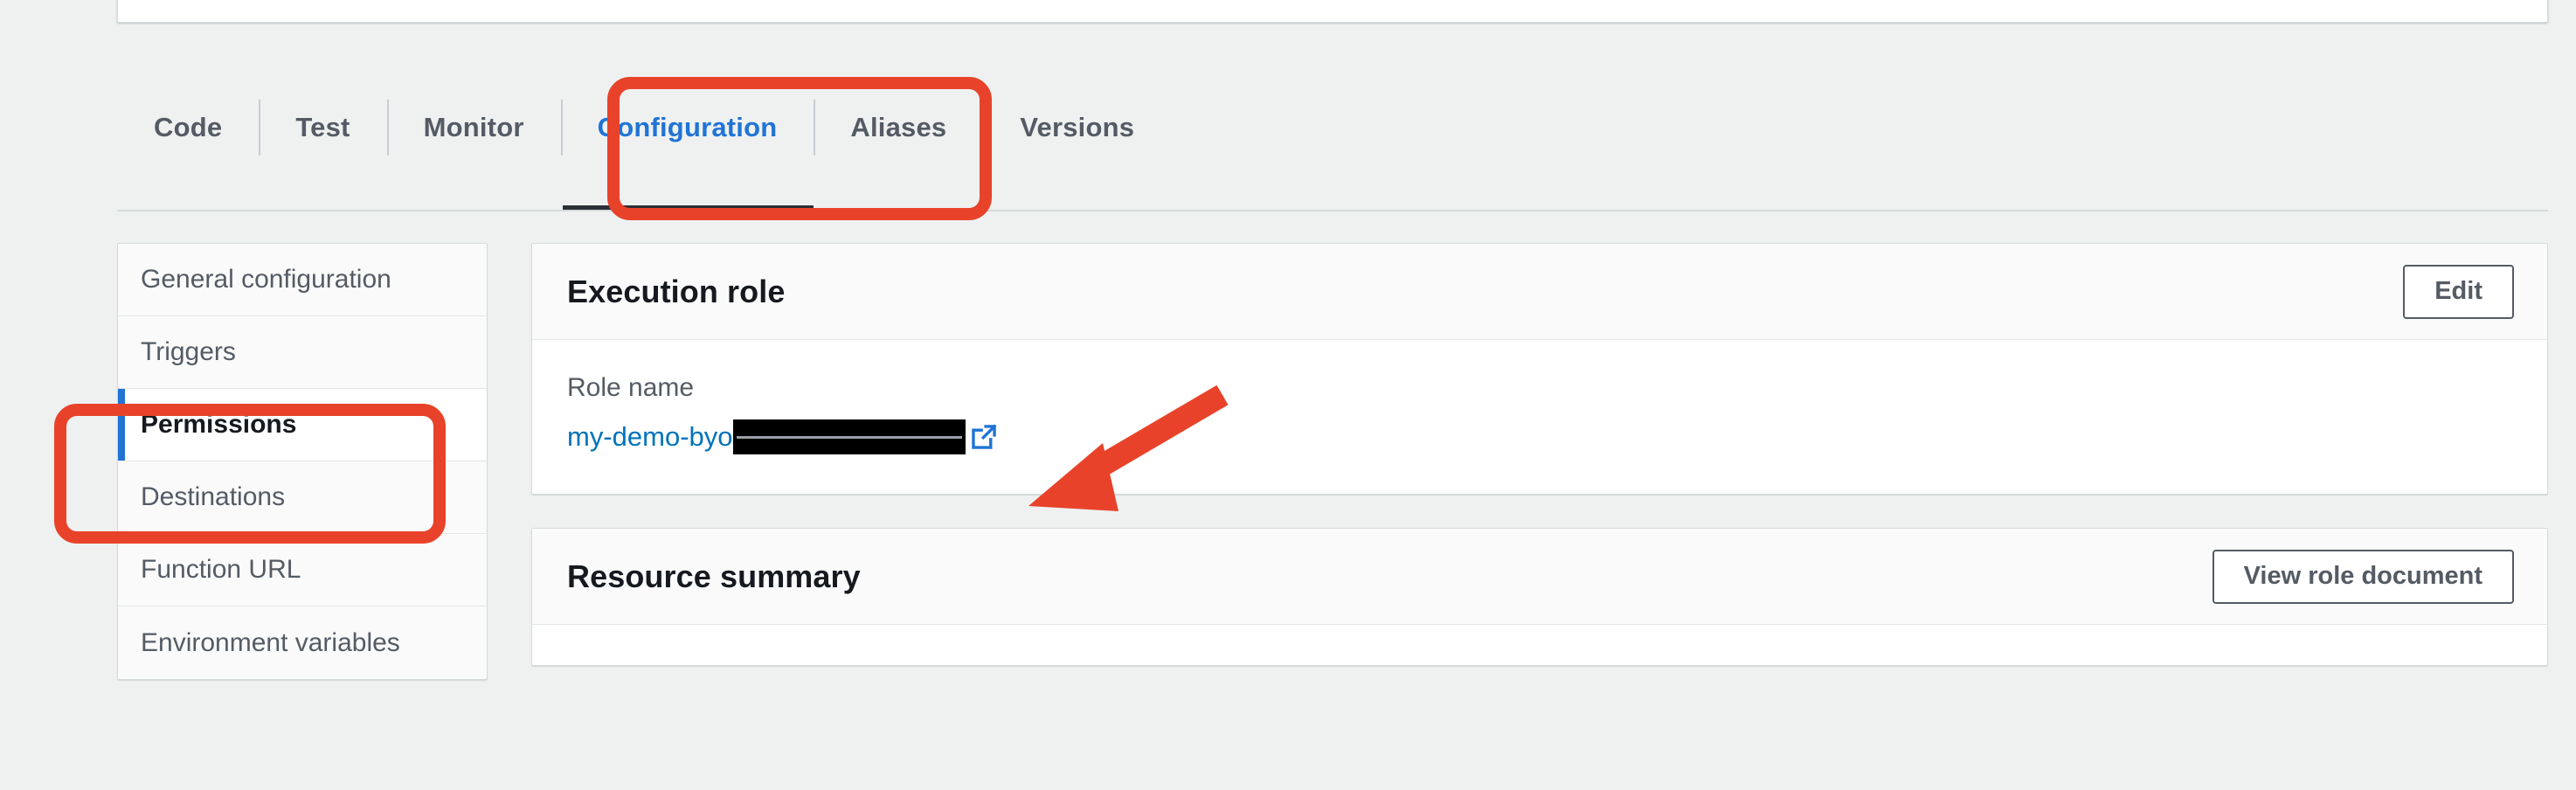  I want to click on edit-execution-role-button: Edit, so click(2458, 291).